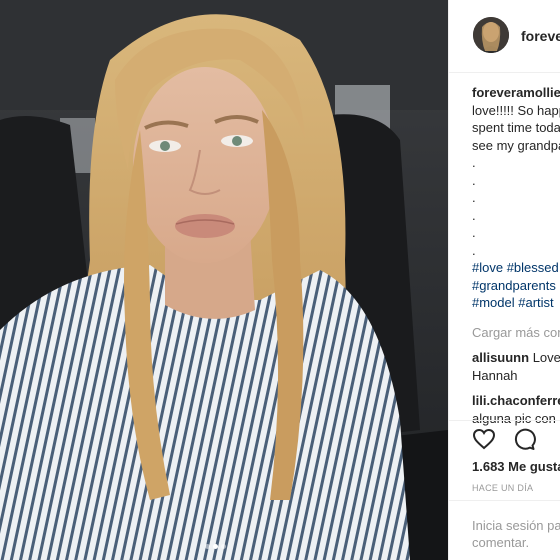 The height and width of the screenshot is (560, 560). I want to click on carousel-dot-active, so click(215, 546).